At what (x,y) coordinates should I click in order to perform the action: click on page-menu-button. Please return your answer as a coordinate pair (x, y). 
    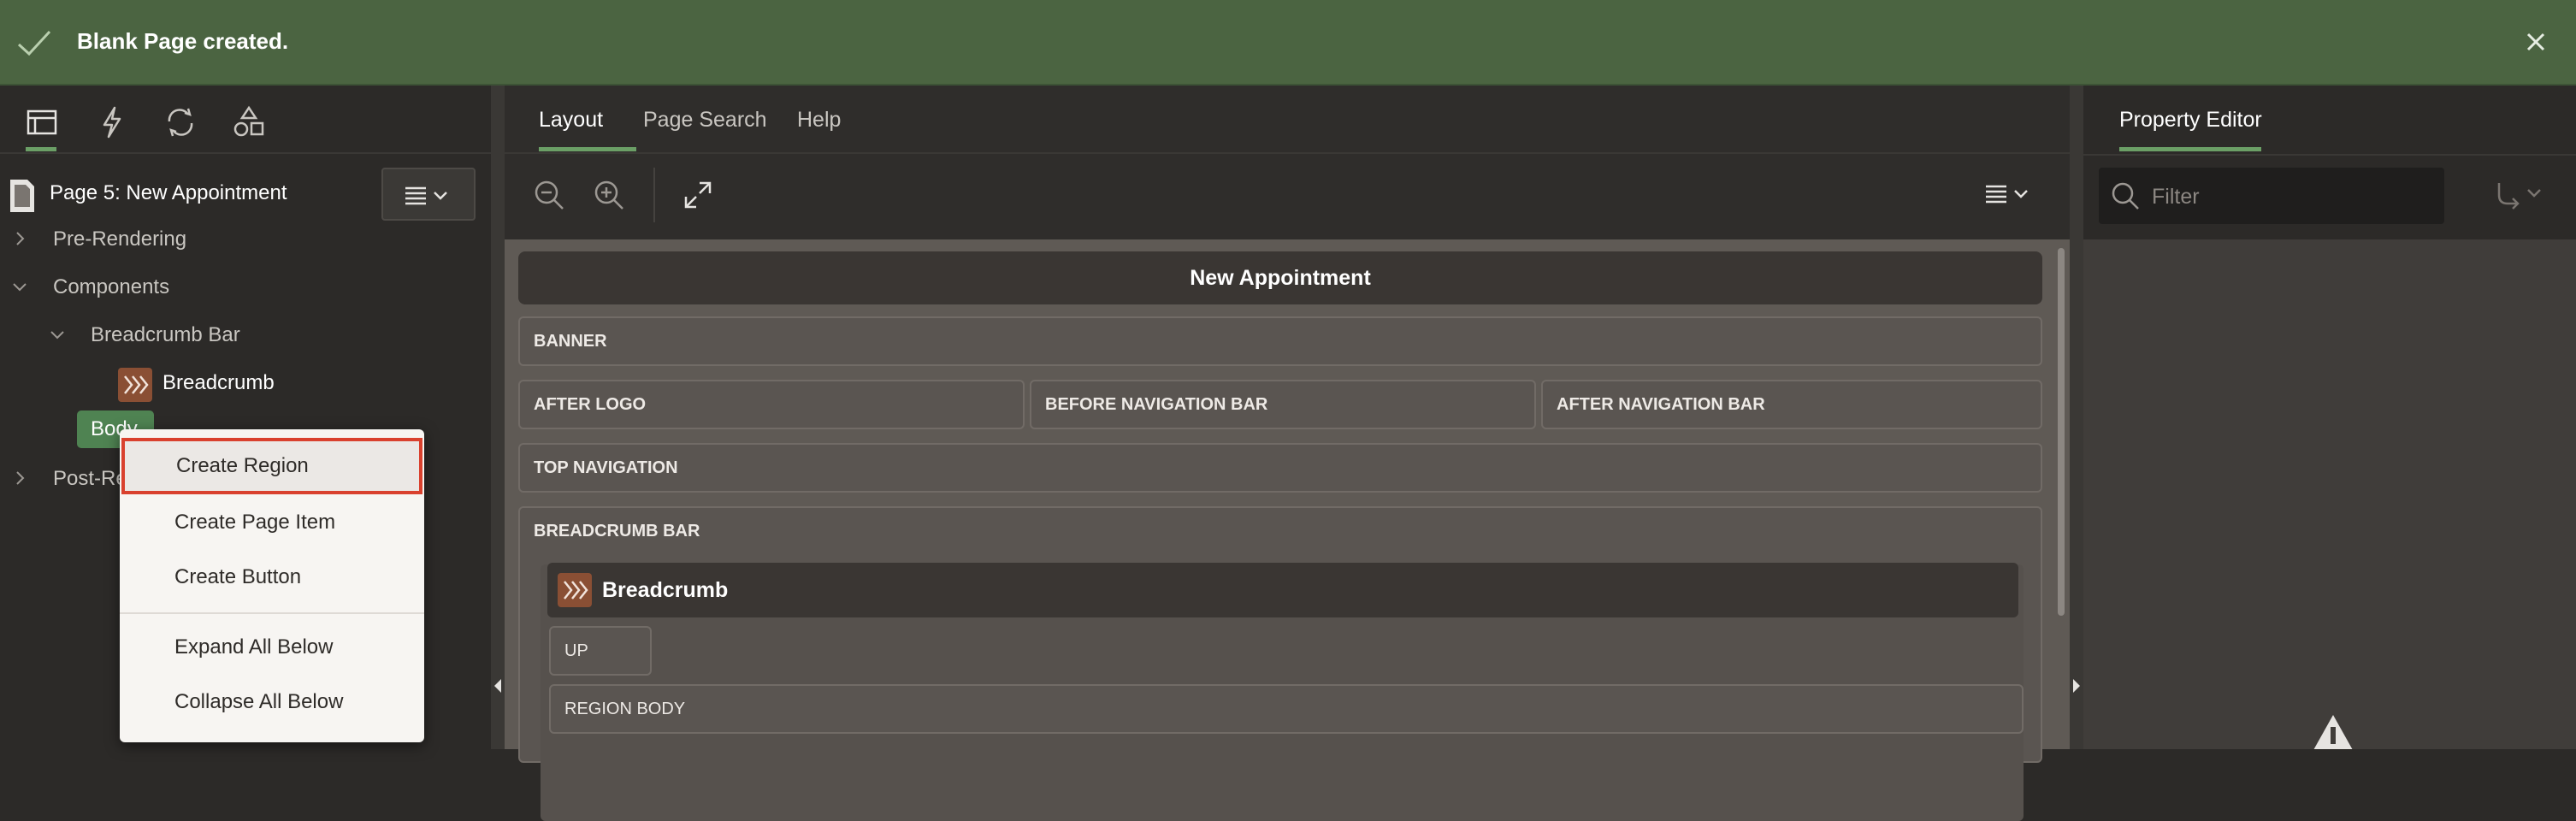
    Looking at the image, I should click on (428, 194).